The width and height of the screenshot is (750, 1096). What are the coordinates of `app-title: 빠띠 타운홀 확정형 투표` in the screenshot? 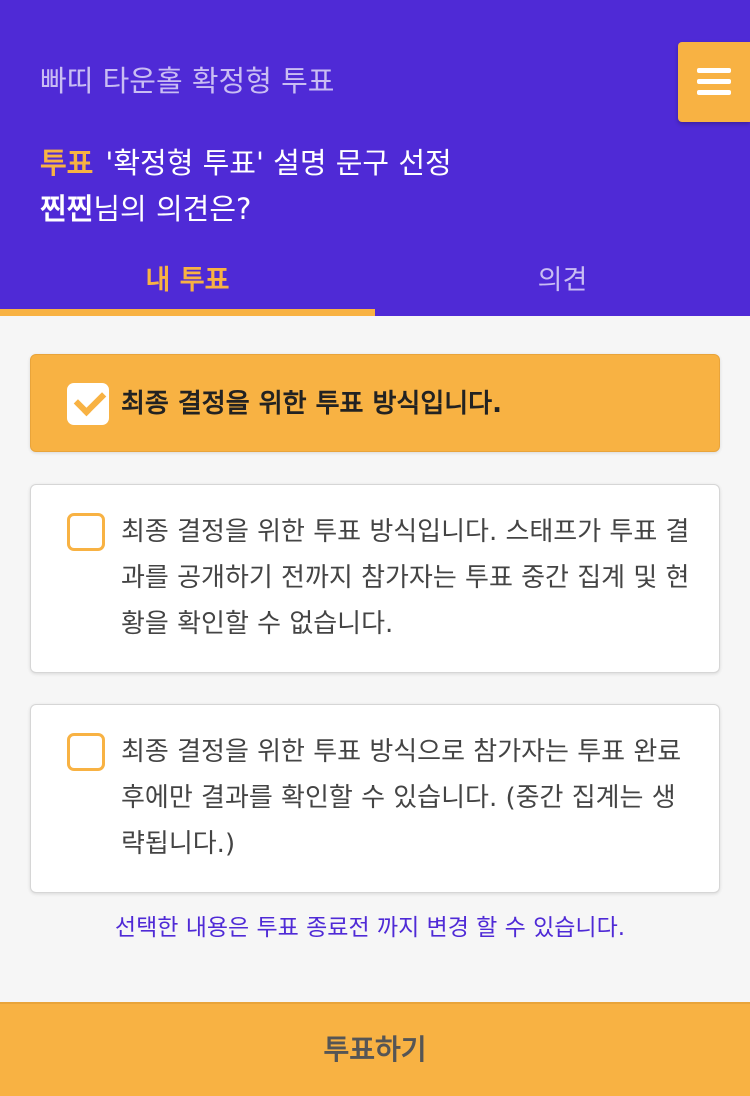 It's located at (187, 81).